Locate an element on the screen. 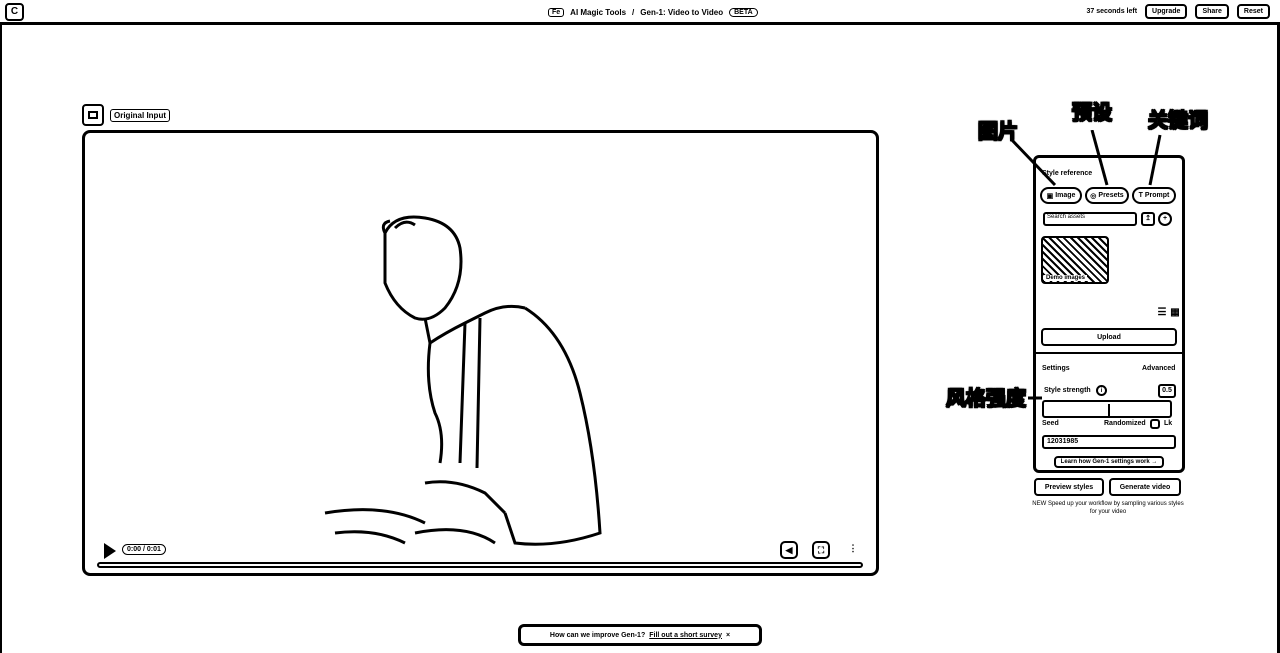 This screenshot has width=1280, height=653. more-options-icon: ⋮ is located at coordinates (853, 550).